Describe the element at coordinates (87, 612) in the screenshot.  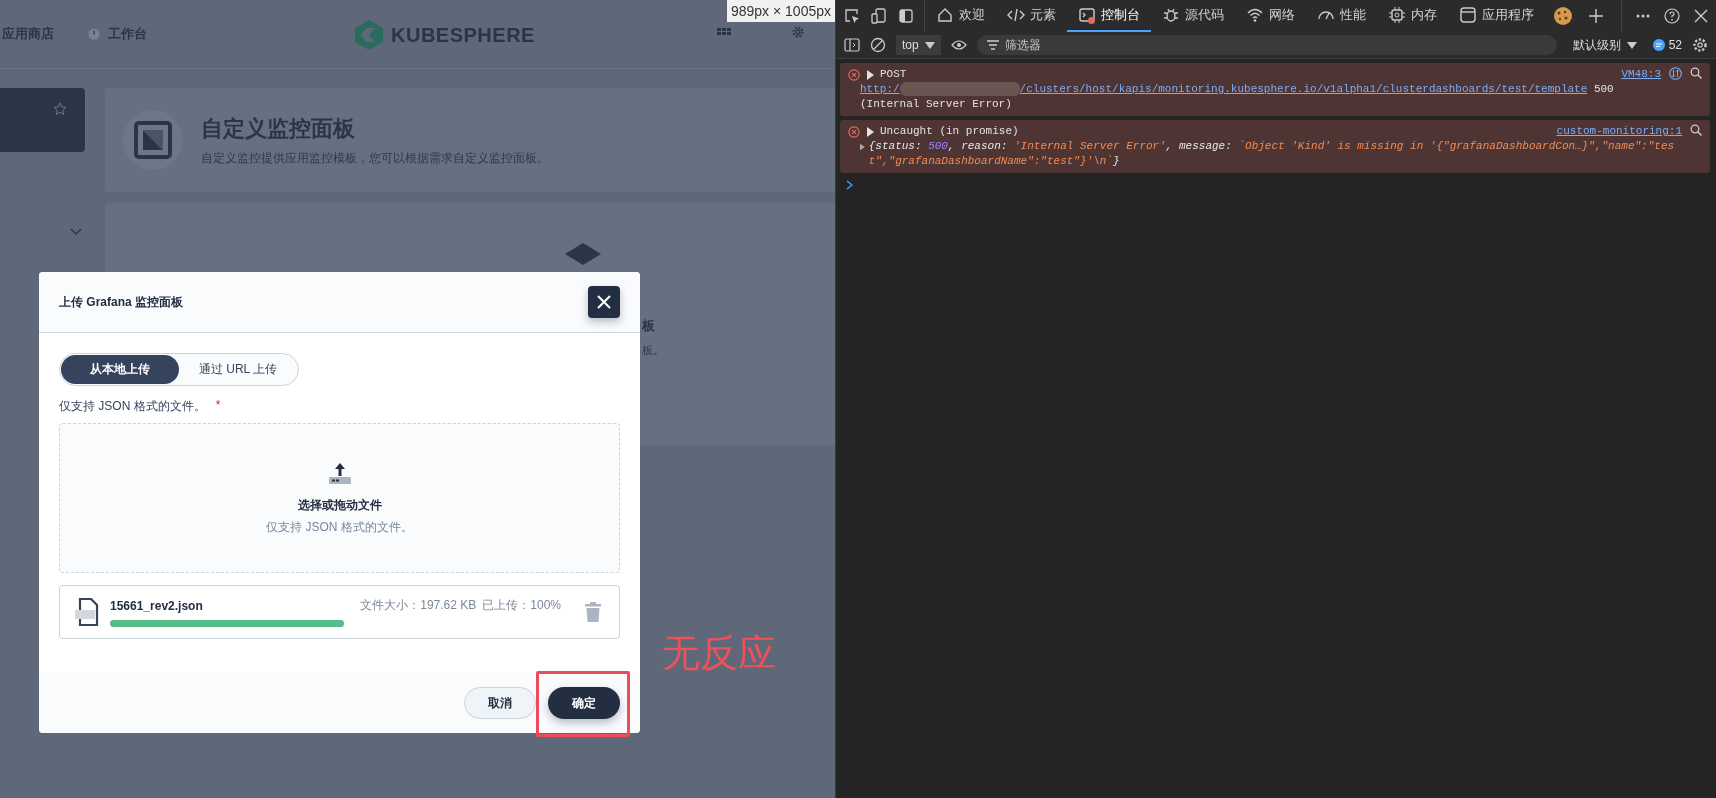
I see `json-file-icon` at that location.